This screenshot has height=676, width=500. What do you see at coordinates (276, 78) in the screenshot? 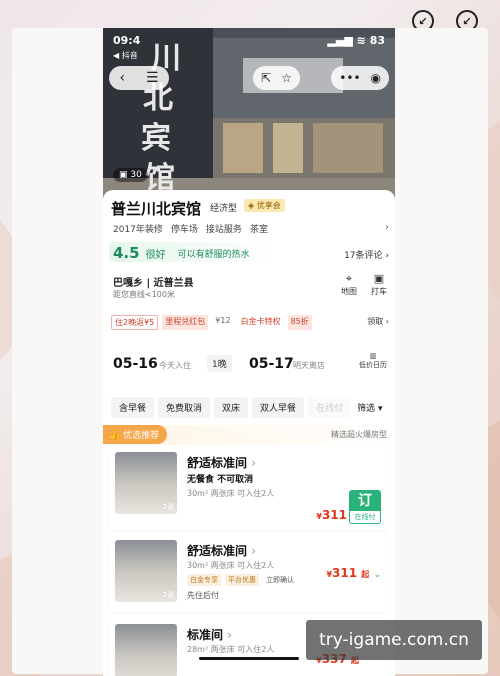
I see `action-pill: ⇱ ☆` at bounding box center [276, 78].